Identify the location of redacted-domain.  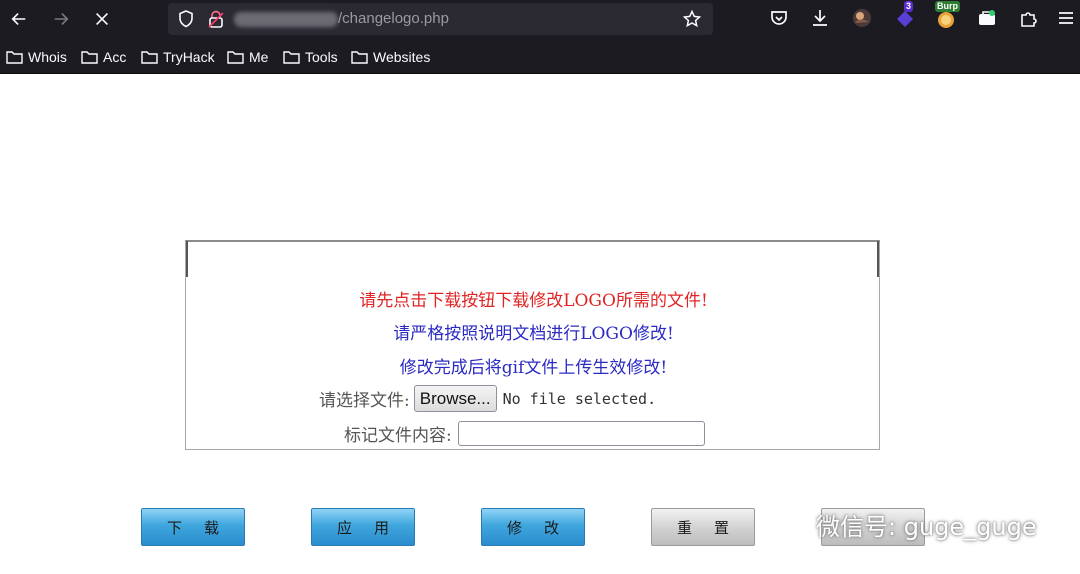
(286, 19).